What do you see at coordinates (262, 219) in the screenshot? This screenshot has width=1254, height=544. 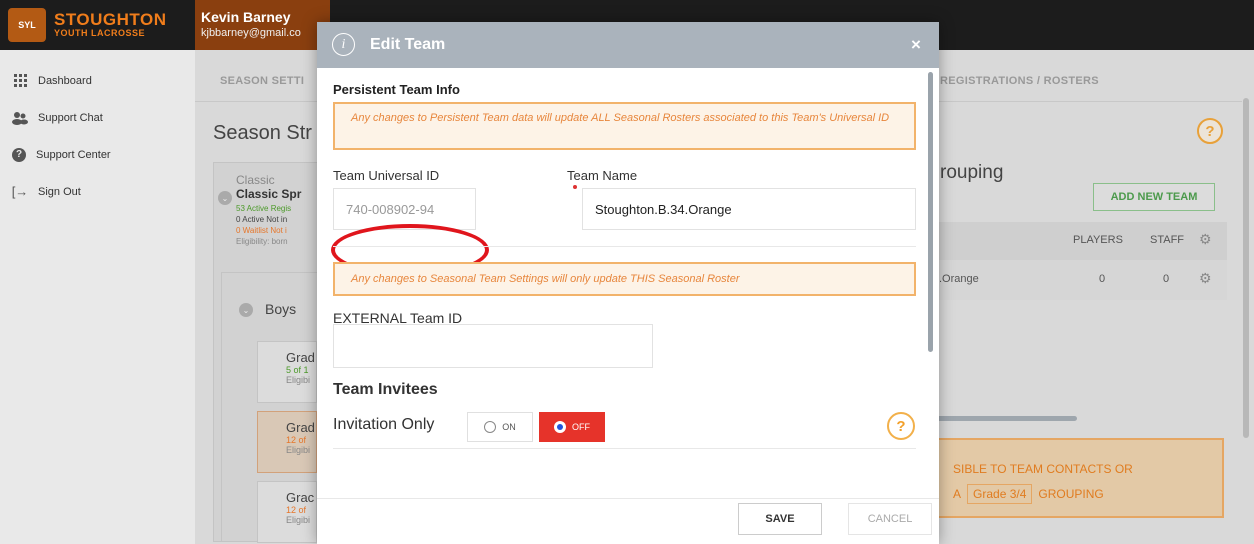 I see `program-inactive-count: 0 Active Not in` at bounding box center [262, 219].